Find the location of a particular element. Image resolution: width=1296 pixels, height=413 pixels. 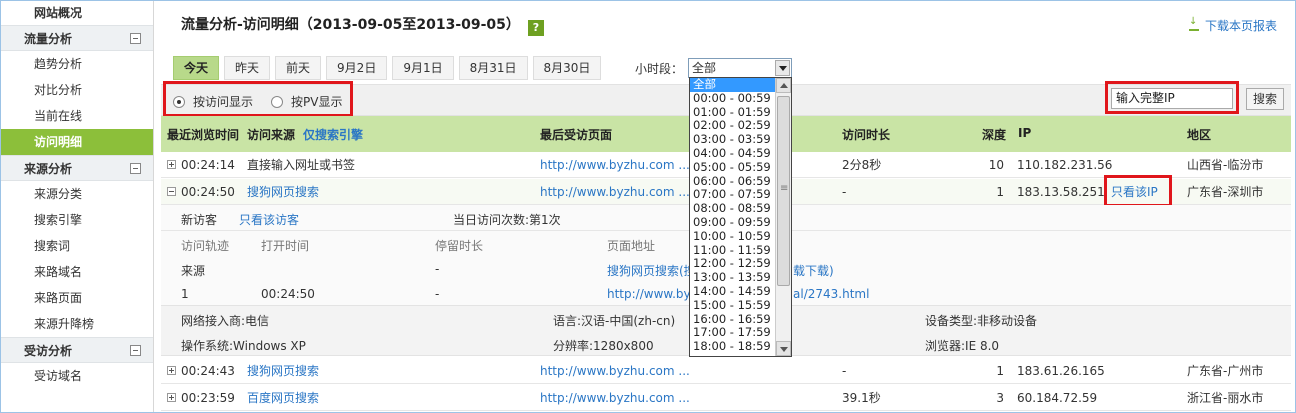

os-info: 操作系统:Windows XP is located at coordinates (243, 346).